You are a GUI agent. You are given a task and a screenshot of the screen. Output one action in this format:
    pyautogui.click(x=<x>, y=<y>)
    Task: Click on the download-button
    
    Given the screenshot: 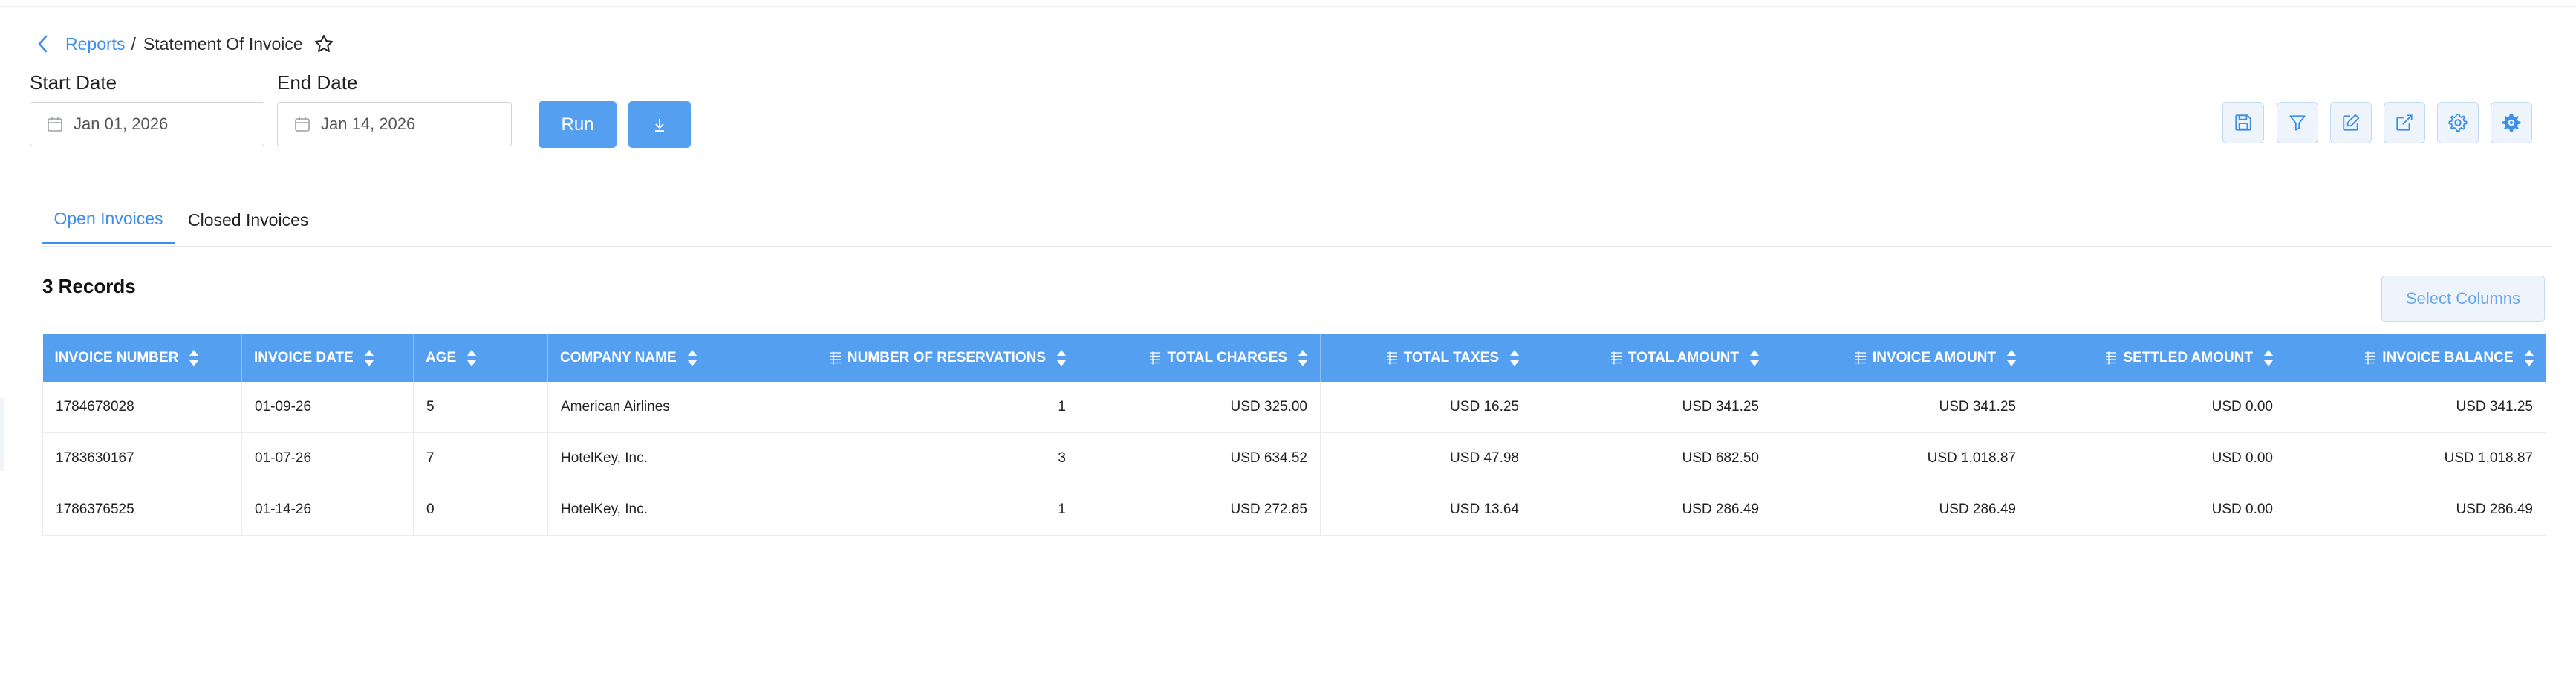 What is the action you would take?
    pyautogui.click(x=659, y=124)
    